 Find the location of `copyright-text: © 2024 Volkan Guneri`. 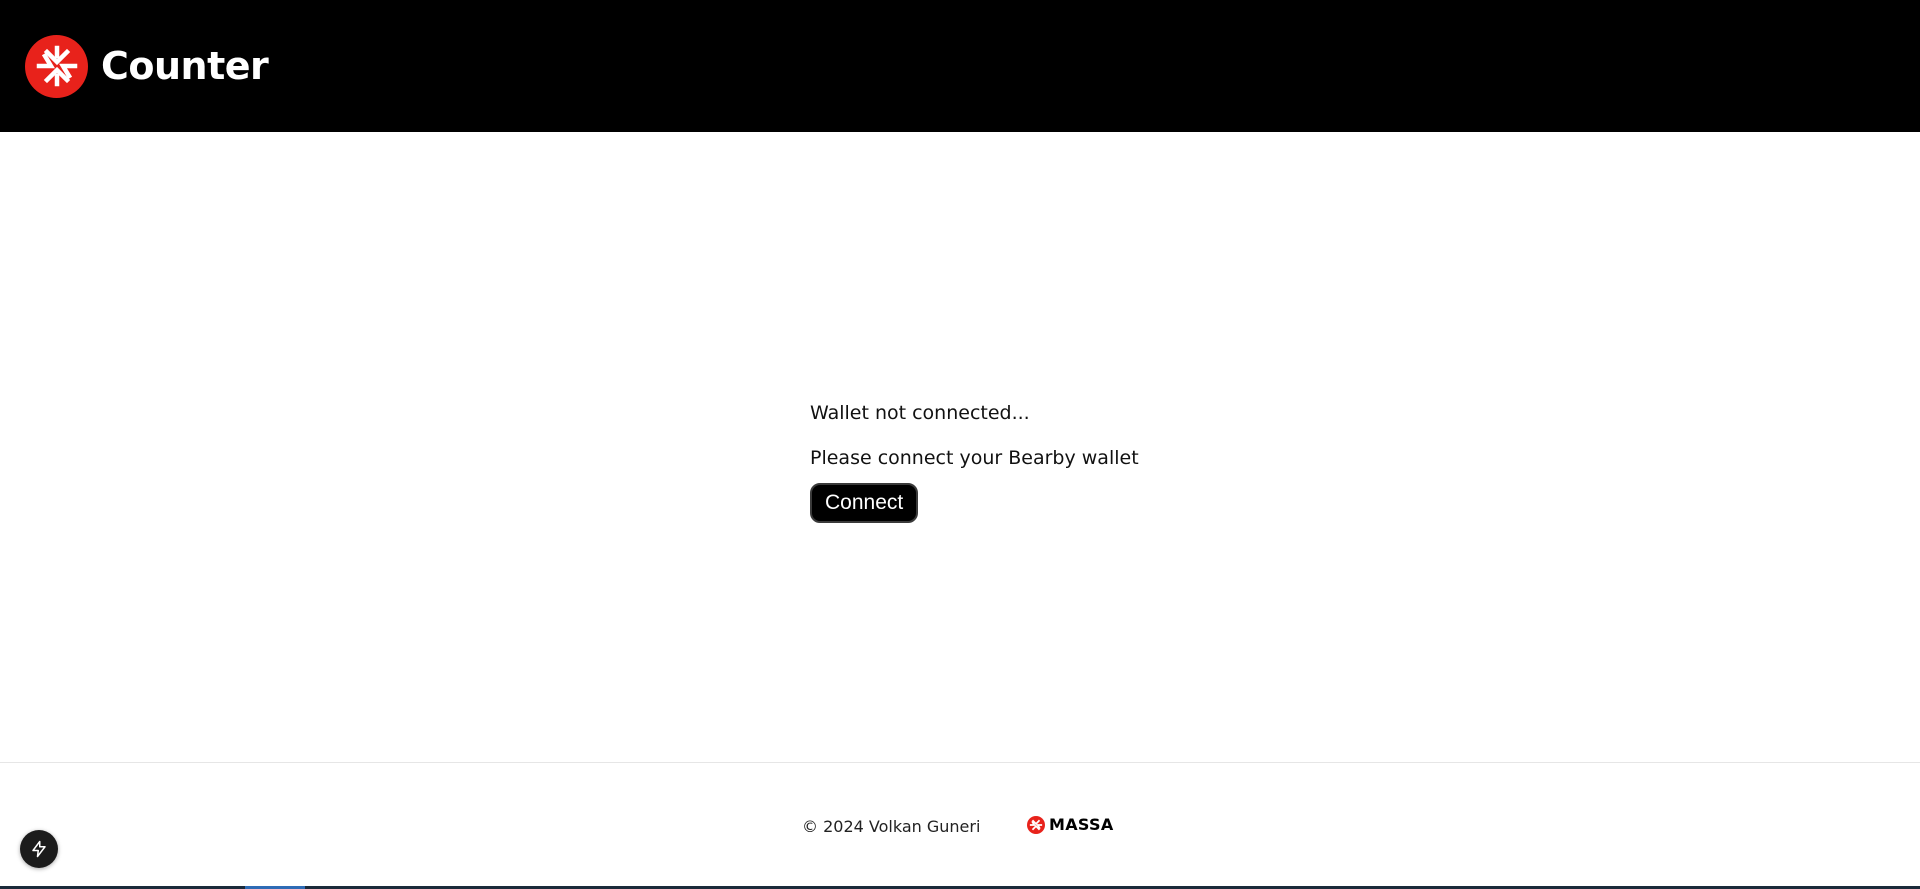

copyright-text: © 2024 Volkan Guneri is located at coordinates (891, 826).